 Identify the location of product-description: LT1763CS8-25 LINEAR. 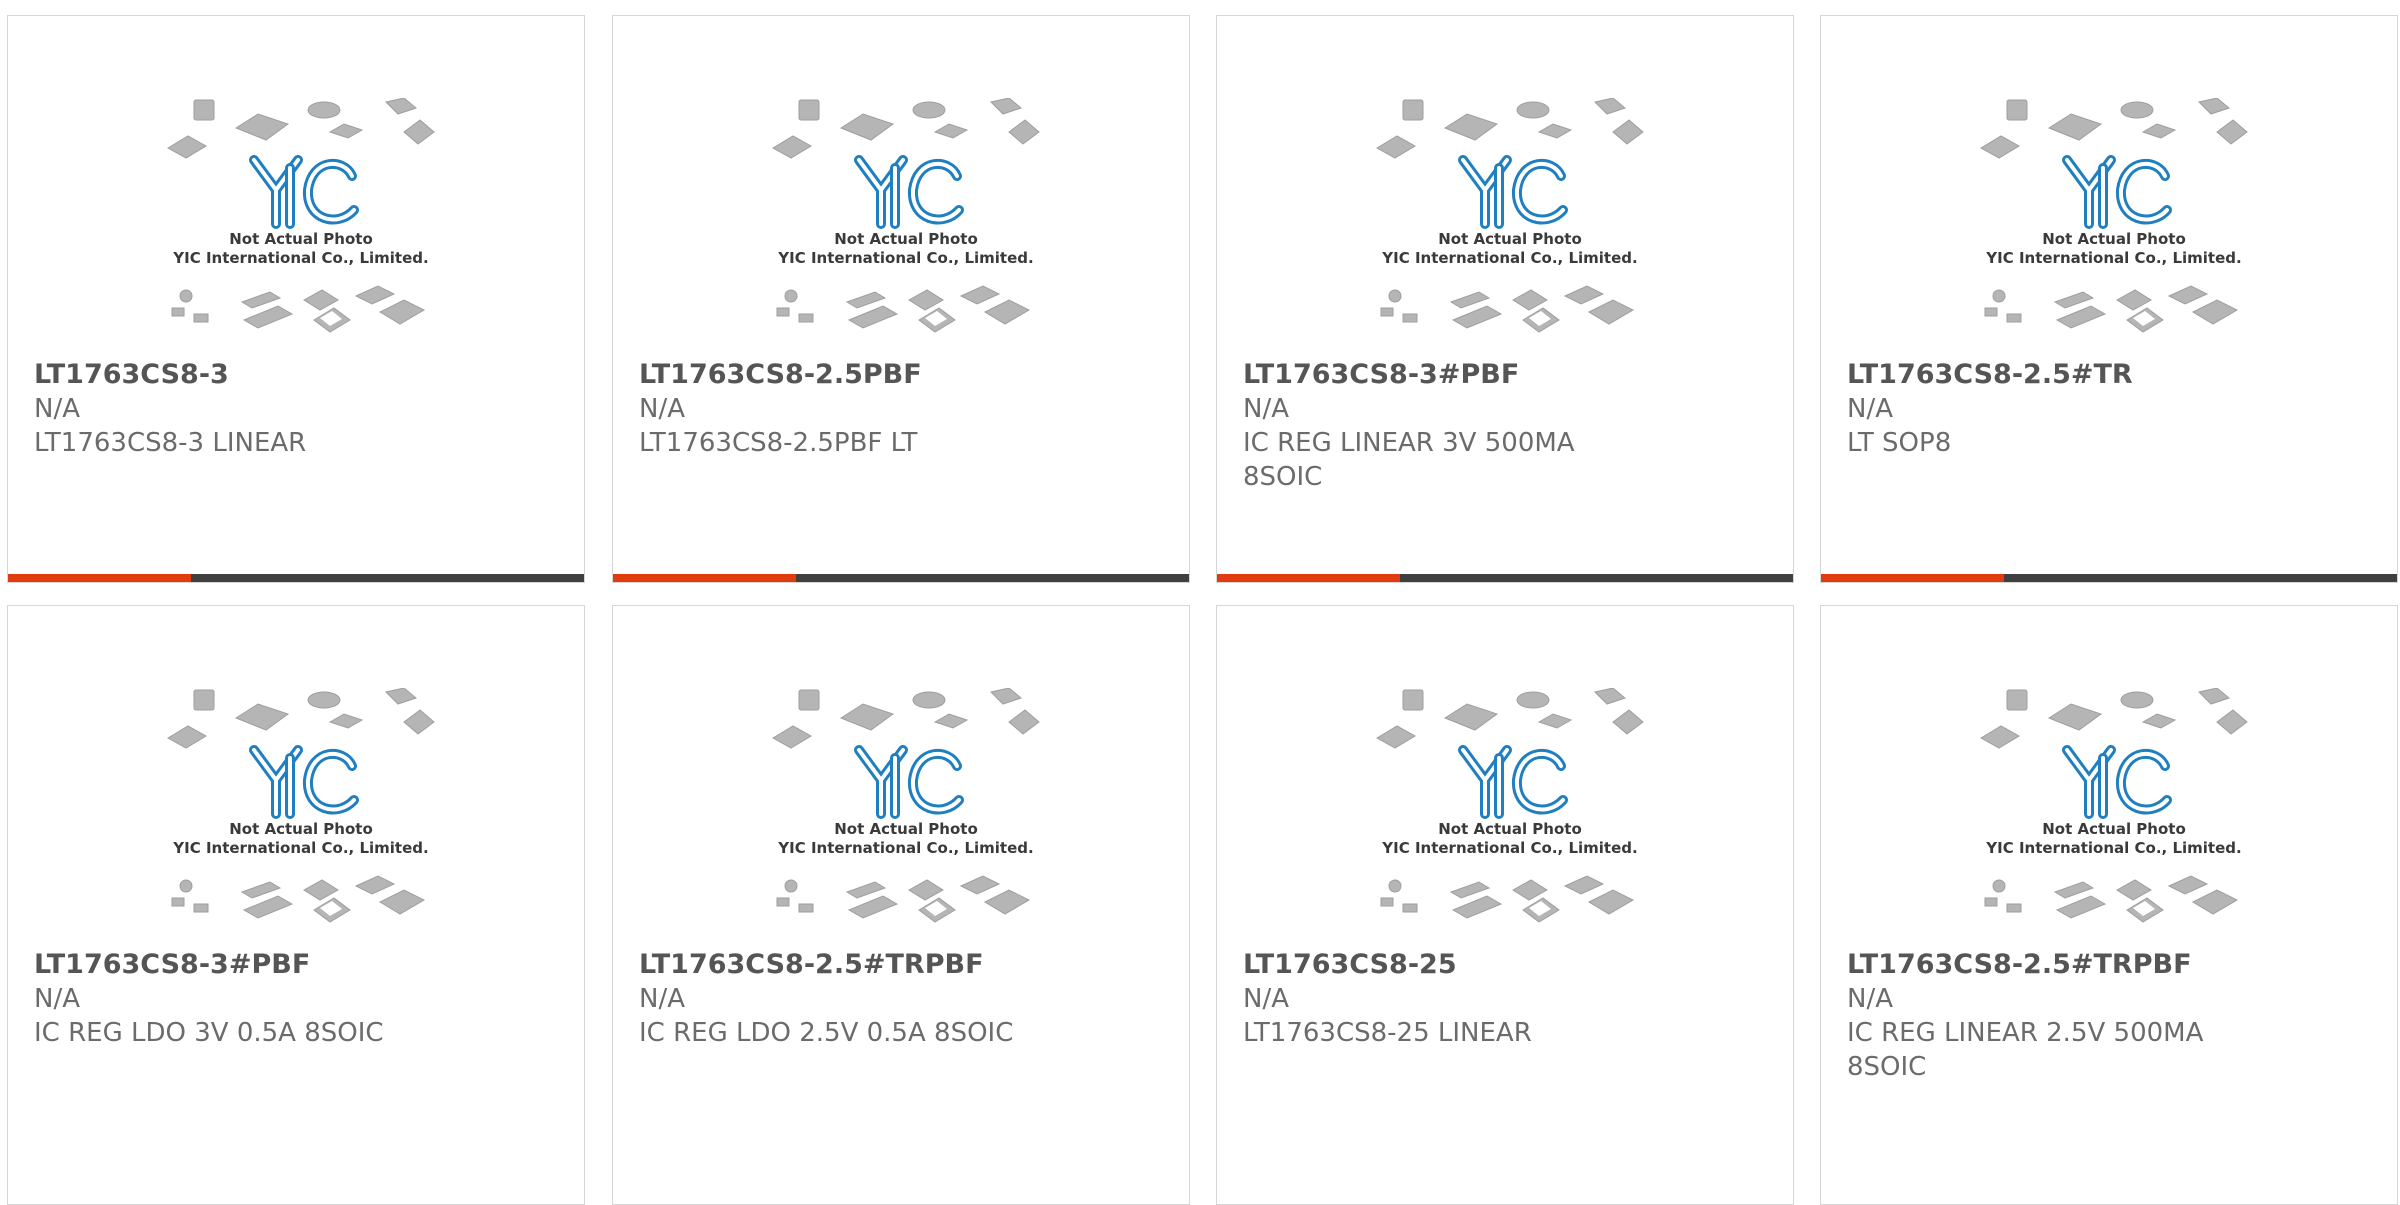
(1387, 1033).